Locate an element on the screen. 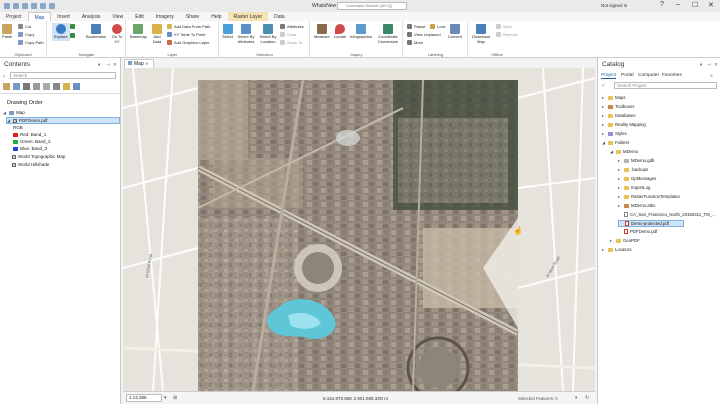 The width and height of the screenshot is (720, 404). copy-path-button: Copy Path is located at coordinates (31, 42).